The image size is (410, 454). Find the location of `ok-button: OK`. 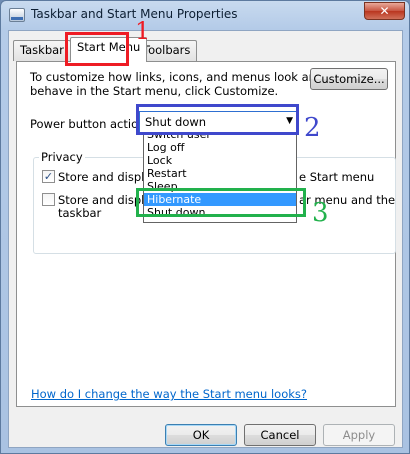

ok-button: OK is located at coordinates (201, 435).